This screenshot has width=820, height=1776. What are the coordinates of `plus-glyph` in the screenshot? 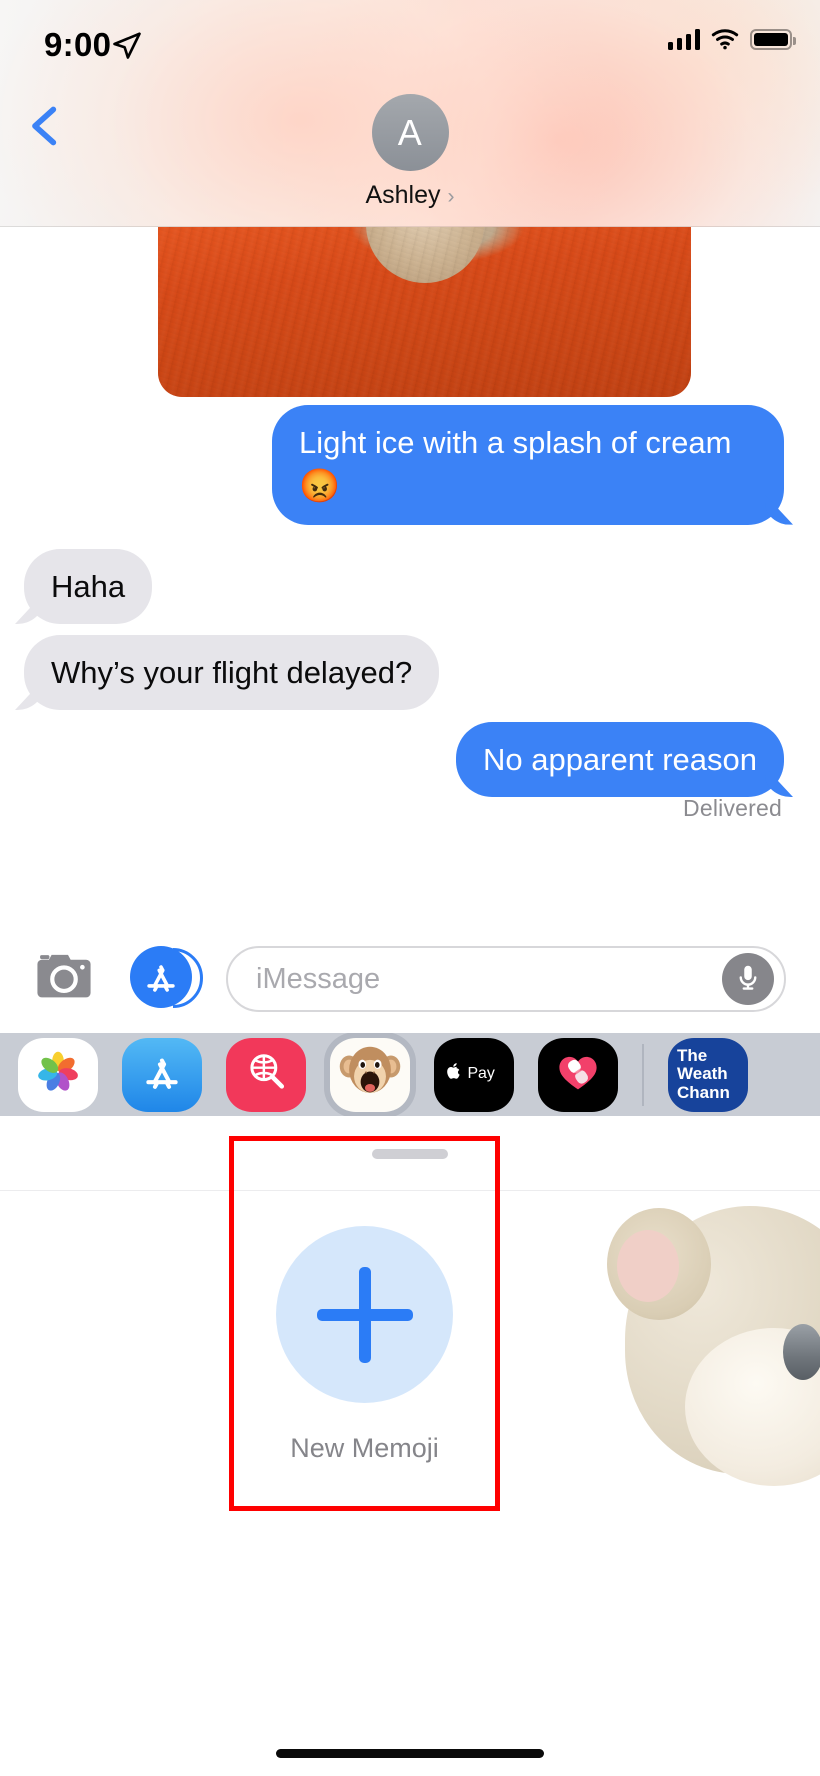 It's located at (364, 1314).